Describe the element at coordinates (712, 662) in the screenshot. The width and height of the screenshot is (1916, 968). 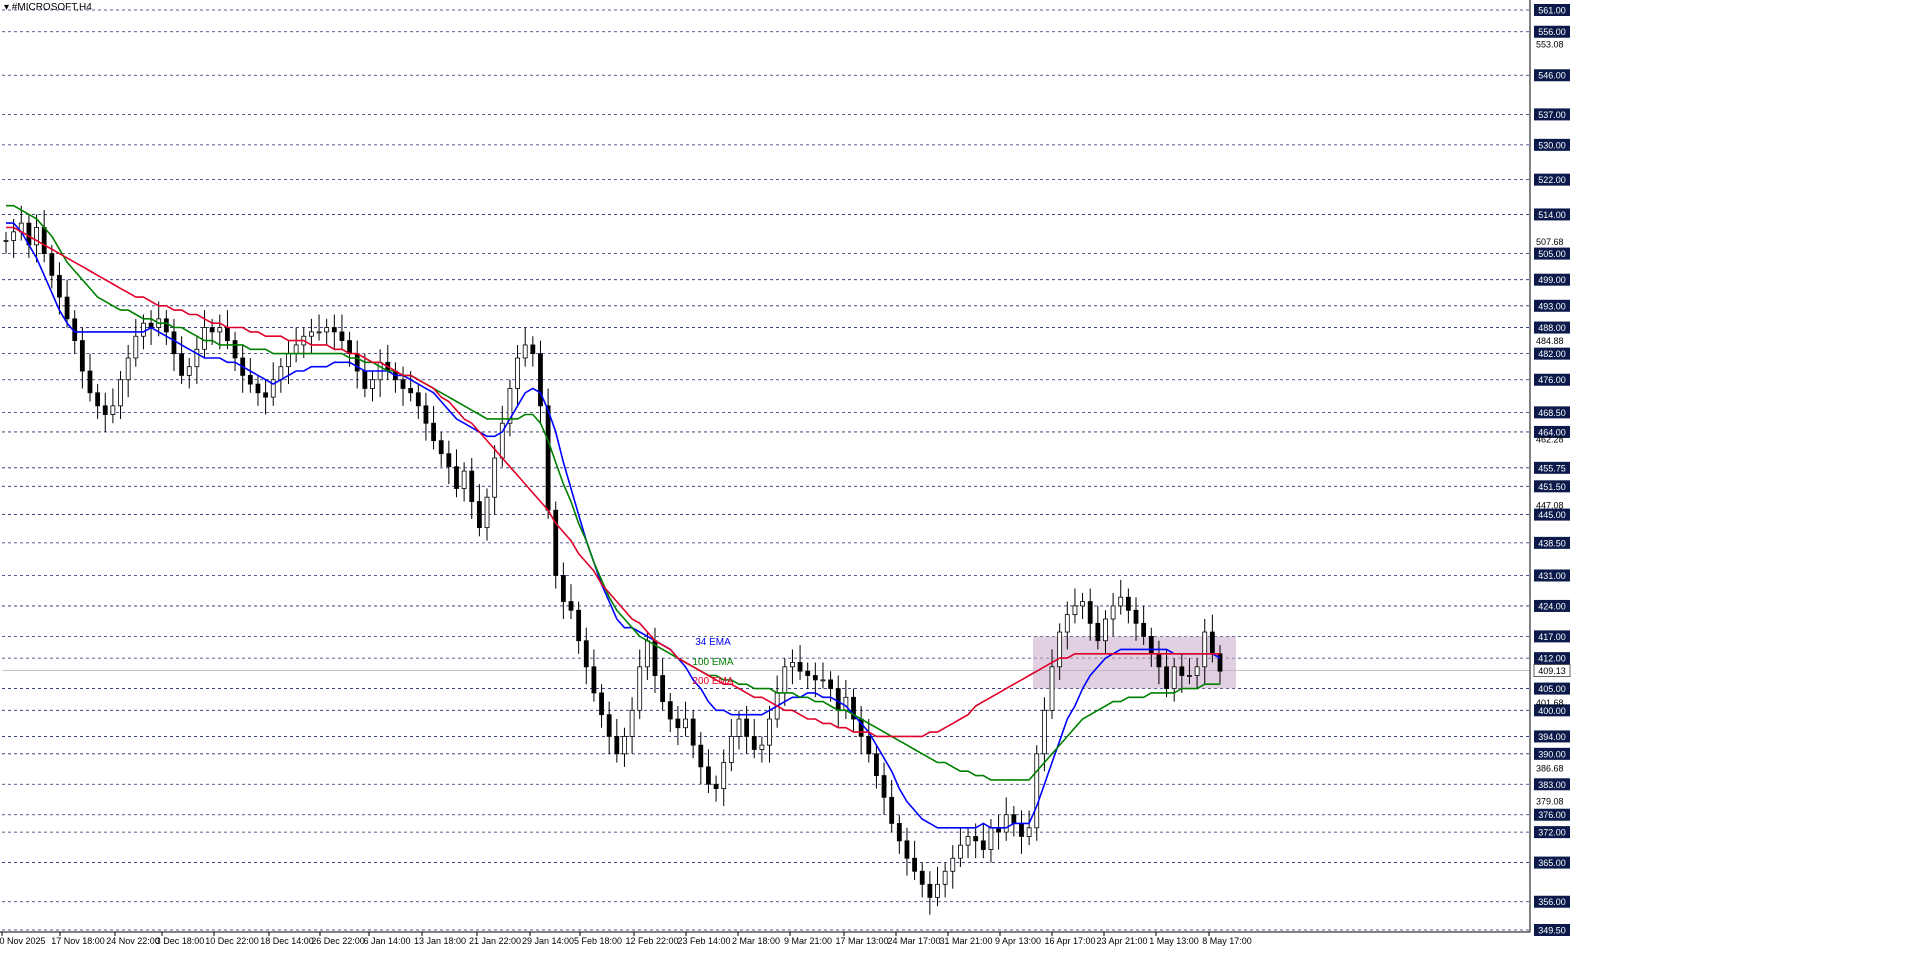
I see `legend-entry: 100 EMA` at that location.